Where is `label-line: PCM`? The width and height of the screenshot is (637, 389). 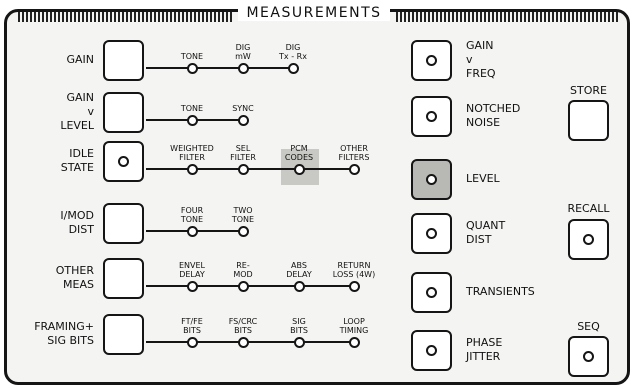
label-line: PCM is located at coordinates (299, 148).